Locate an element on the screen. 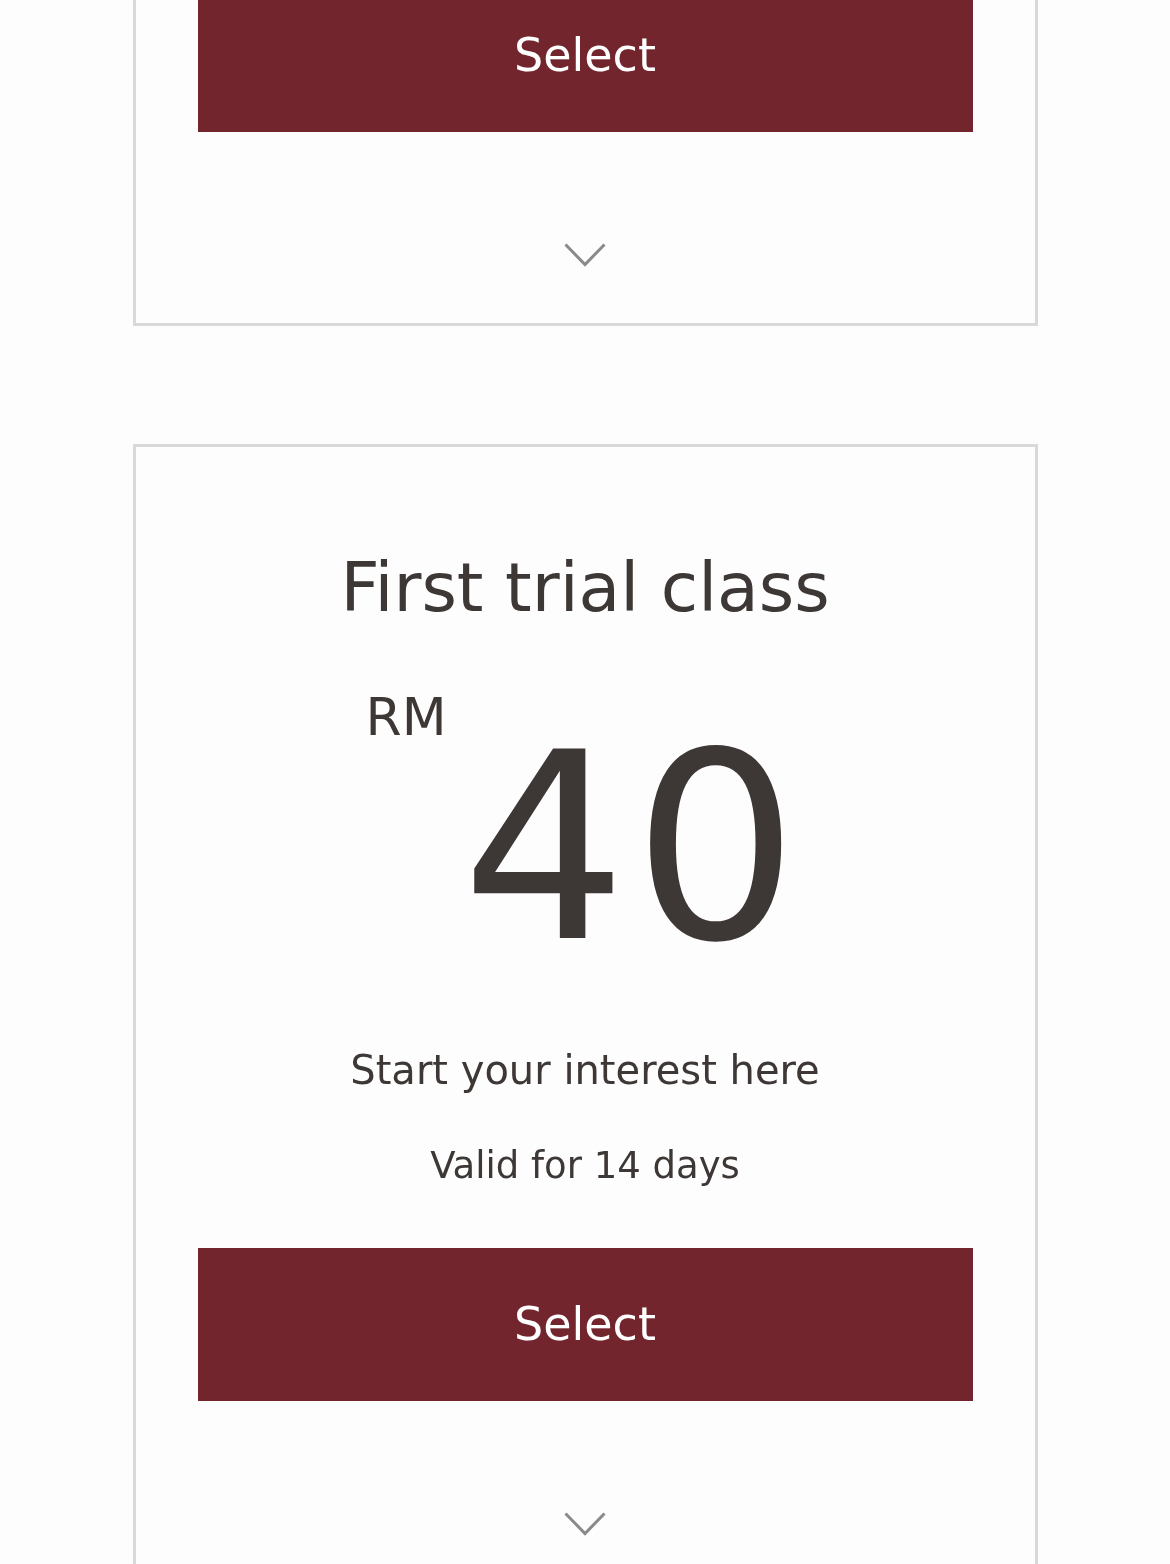 This screenshot has width=1170, height=1564. plan-title: First trial class is located at coordinates (585, 588).